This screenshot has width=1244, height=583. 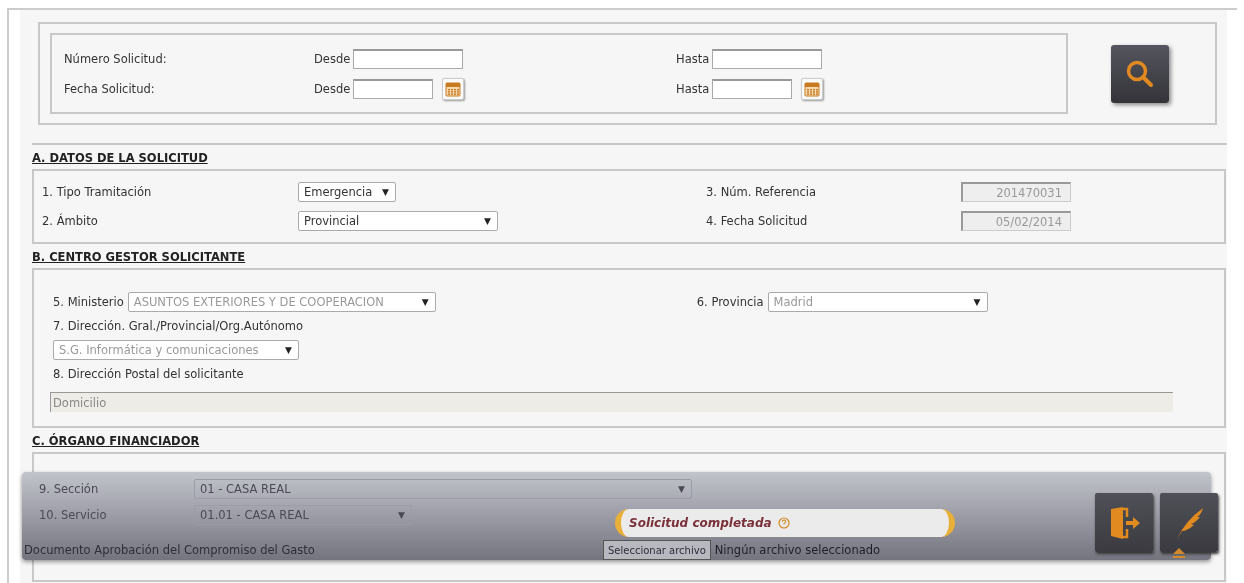 What do you see at coordinates (443, 488) in the screenshot?
I see `dropdown: 01 - CASA REAL ▼` at bounding box center [443, 488].